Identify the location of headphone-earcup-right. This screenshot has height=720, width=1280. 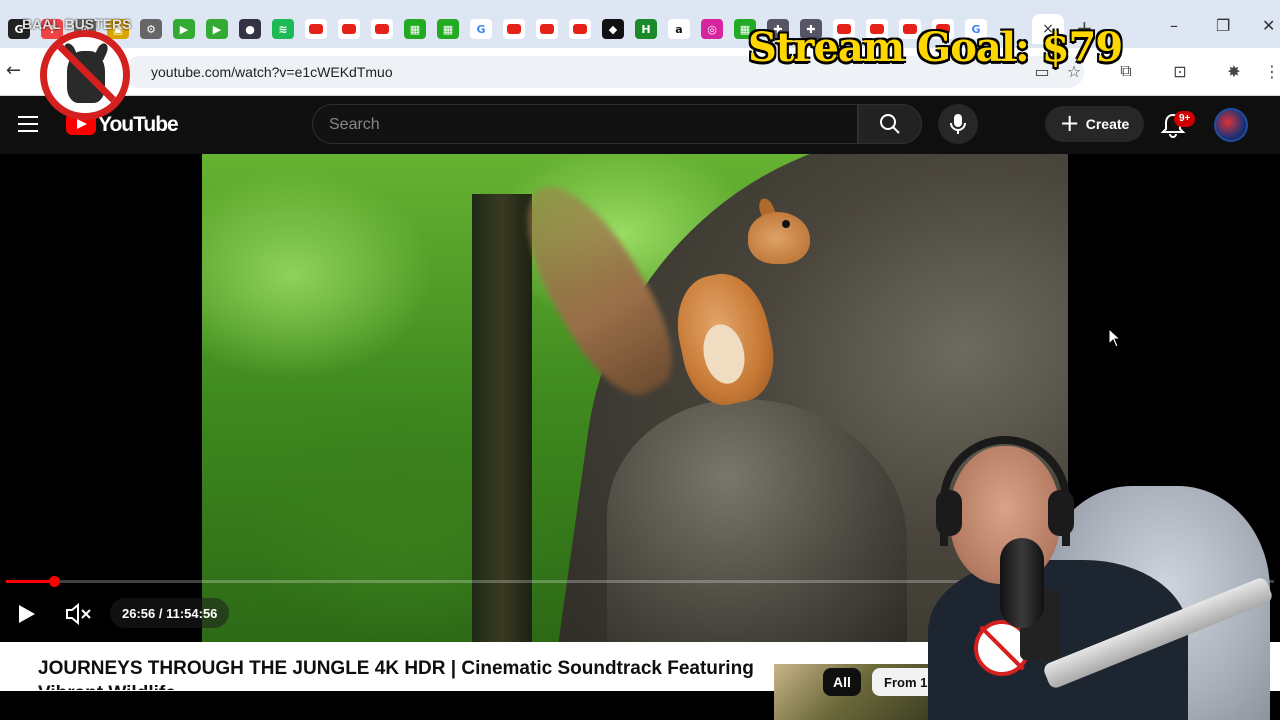
(1061, 513).